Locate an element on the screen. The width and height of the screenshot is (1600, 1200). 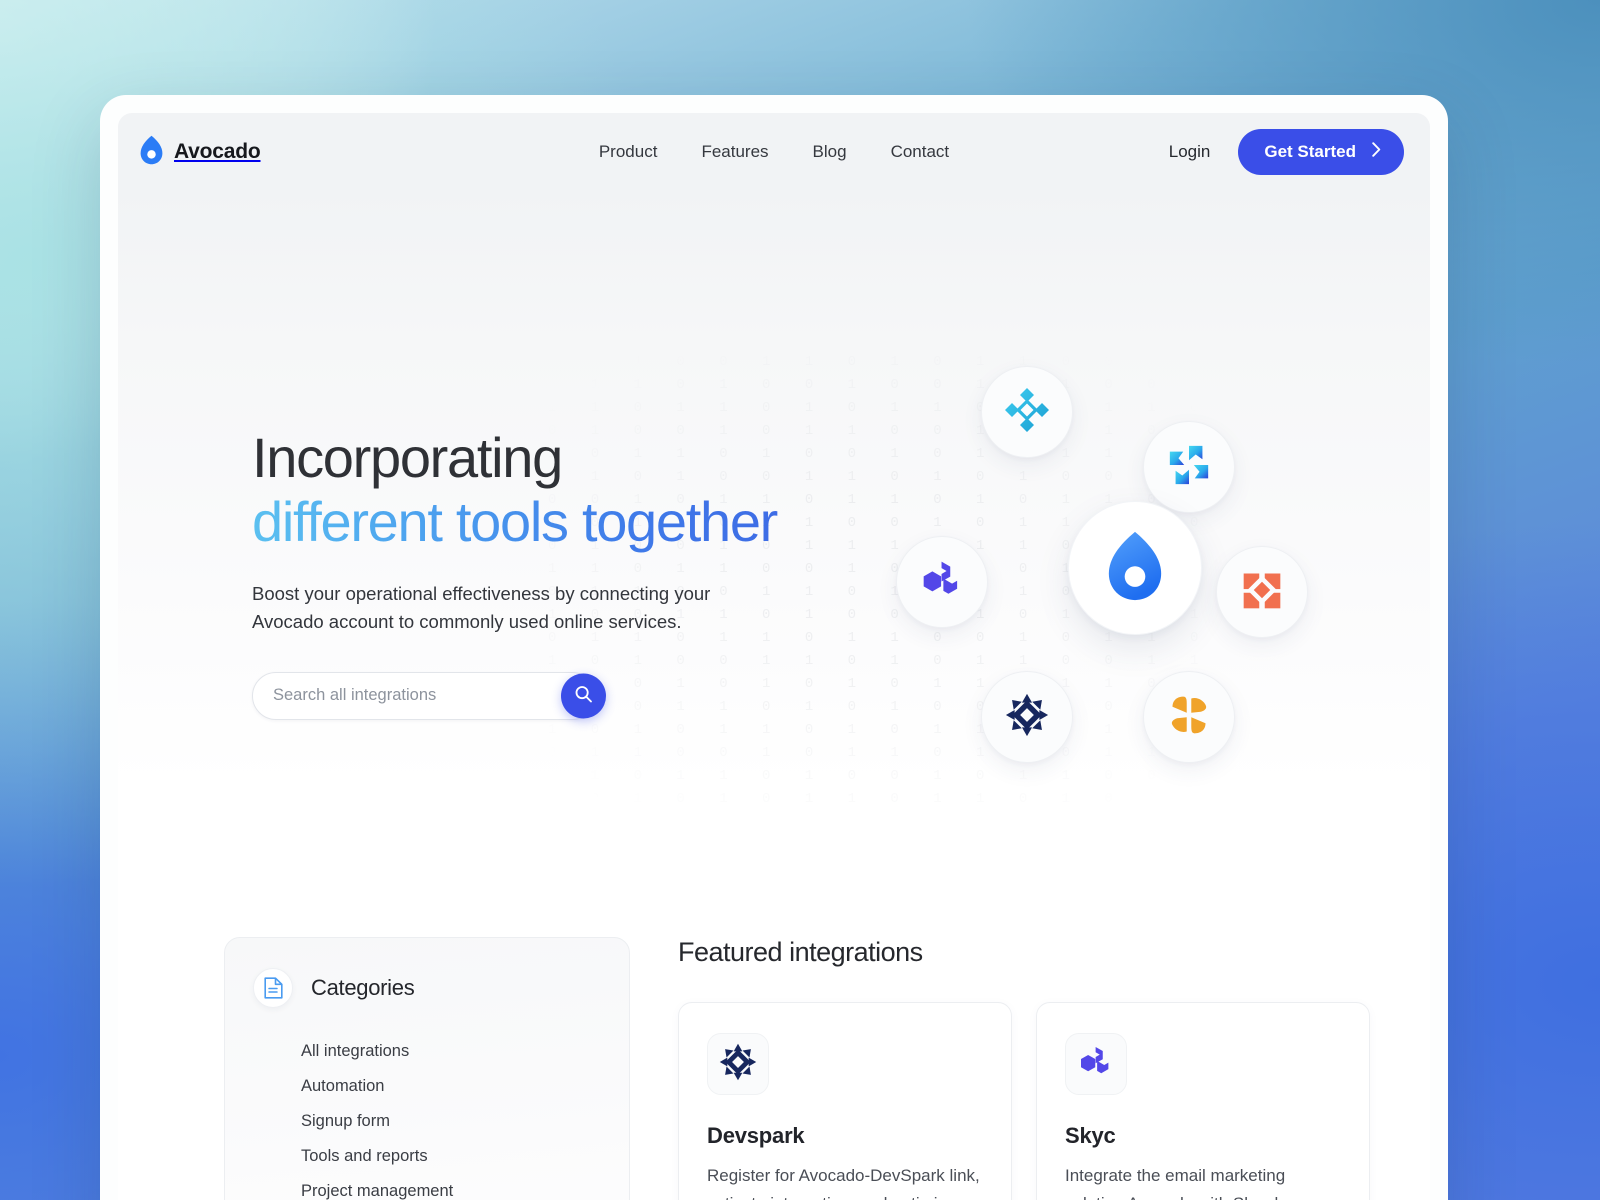
integration-bubble-tiles is located at coordinates (1262, 592).